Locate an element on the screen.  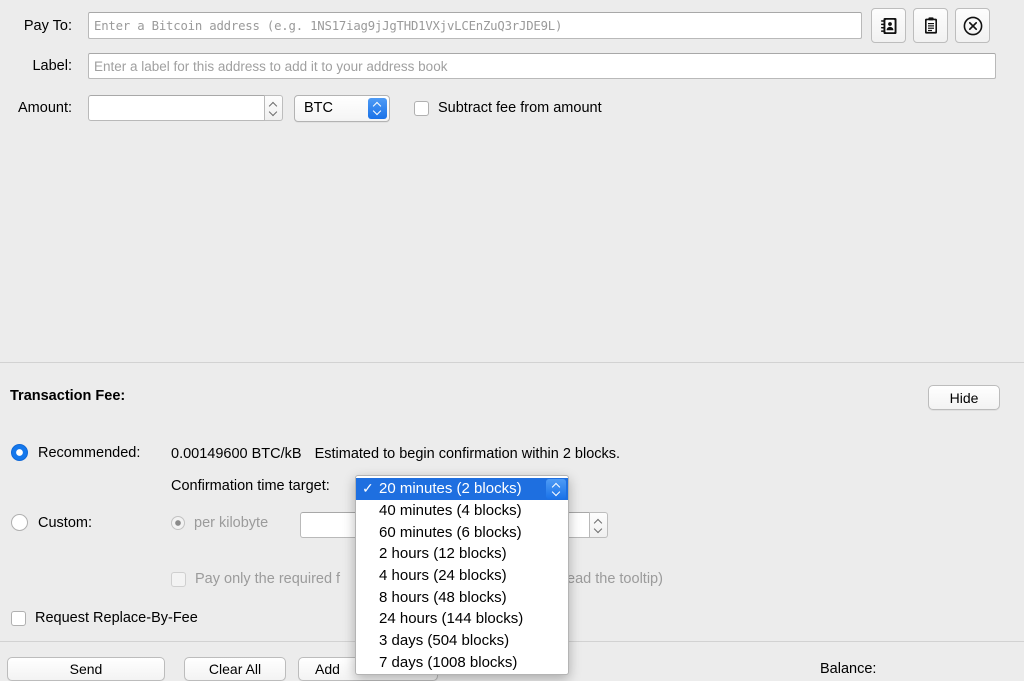
pay-to-label: Pay To: is located at coordinates (47, 25).